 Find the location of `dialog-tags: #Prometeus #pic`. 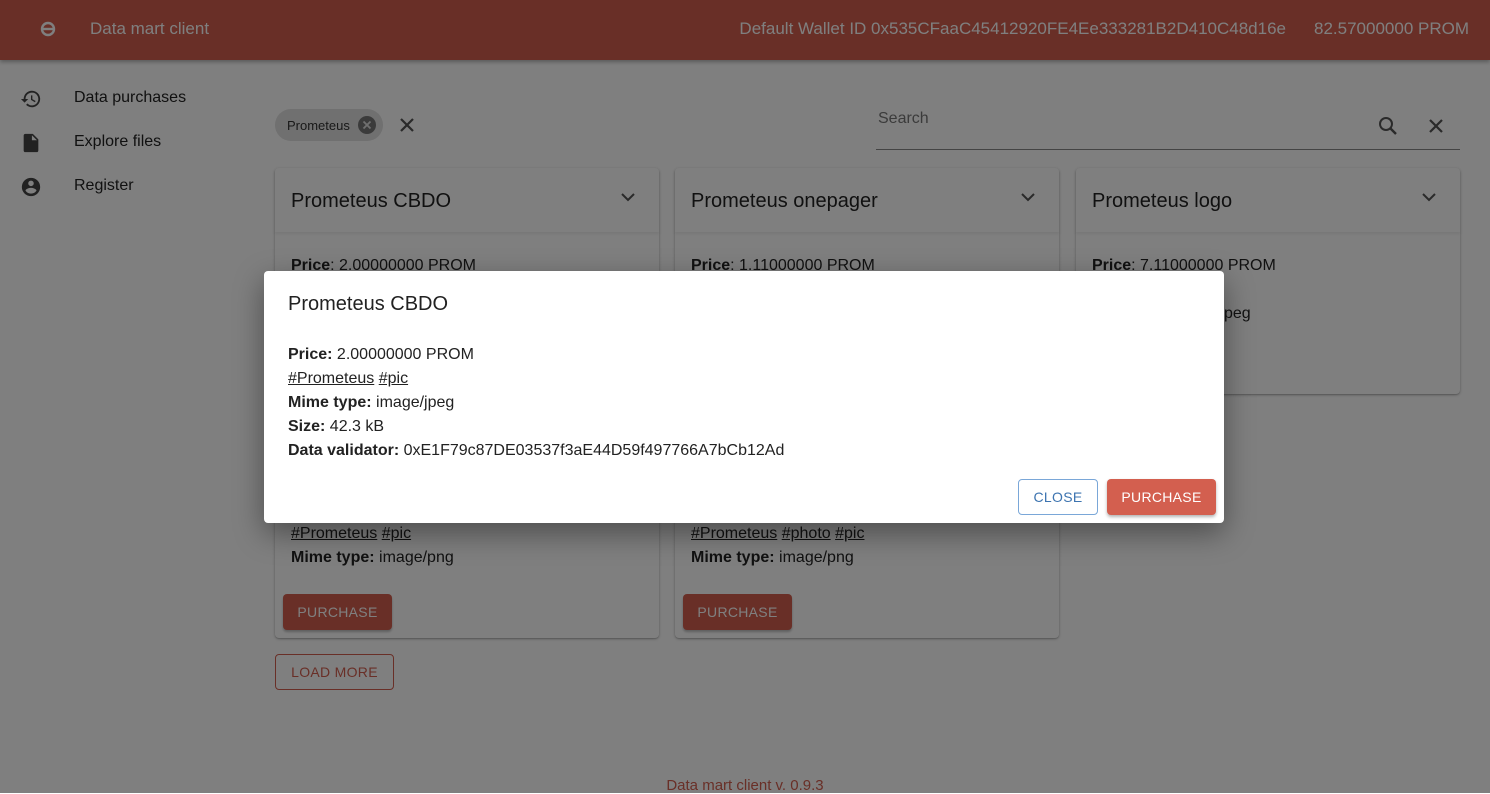

dialog-tags: #Prometeus #pic is located at coordinates (348, 379).